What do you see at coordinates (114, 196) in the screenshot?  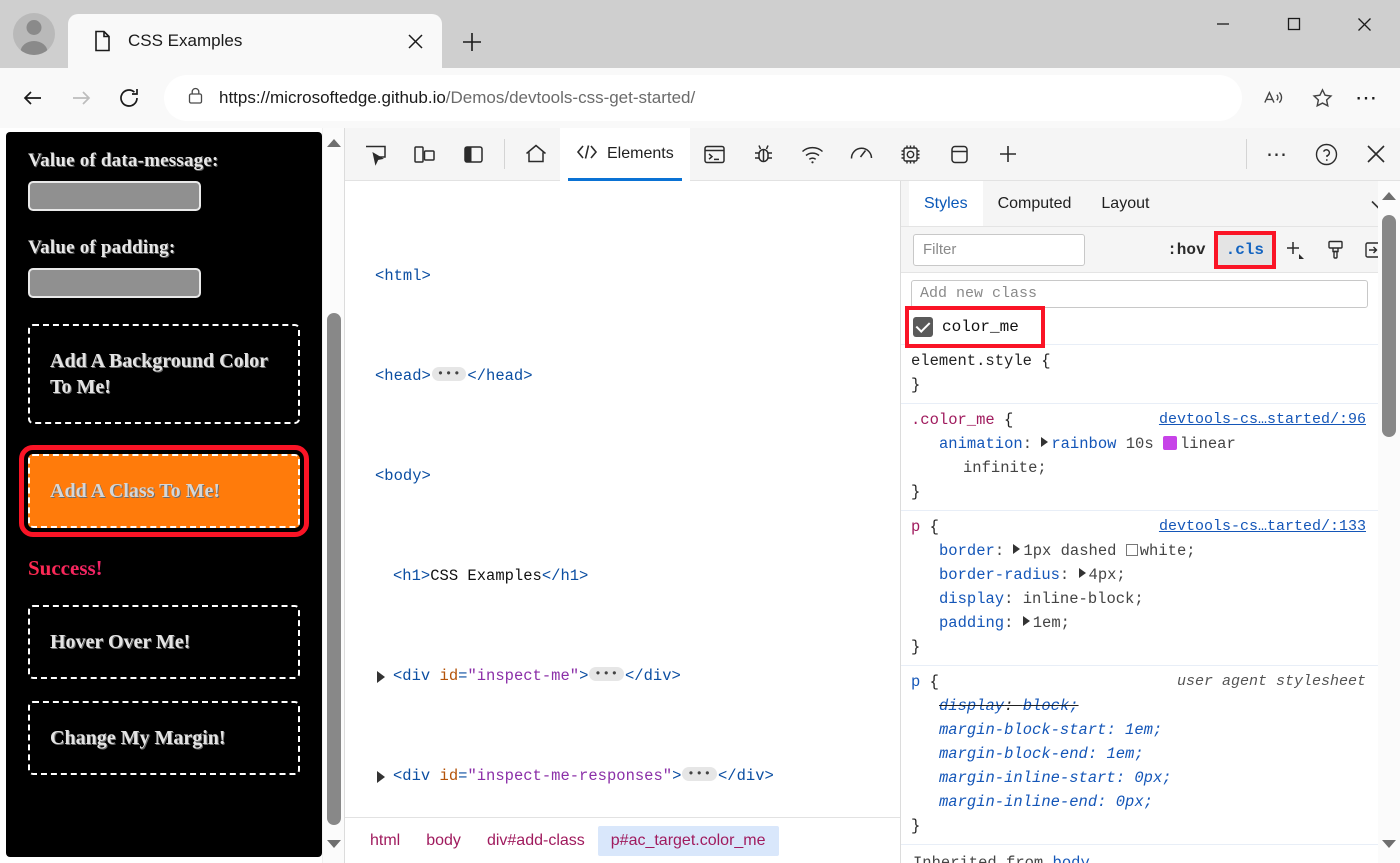 I see `data-message-input` at bounding box center [114, 196].